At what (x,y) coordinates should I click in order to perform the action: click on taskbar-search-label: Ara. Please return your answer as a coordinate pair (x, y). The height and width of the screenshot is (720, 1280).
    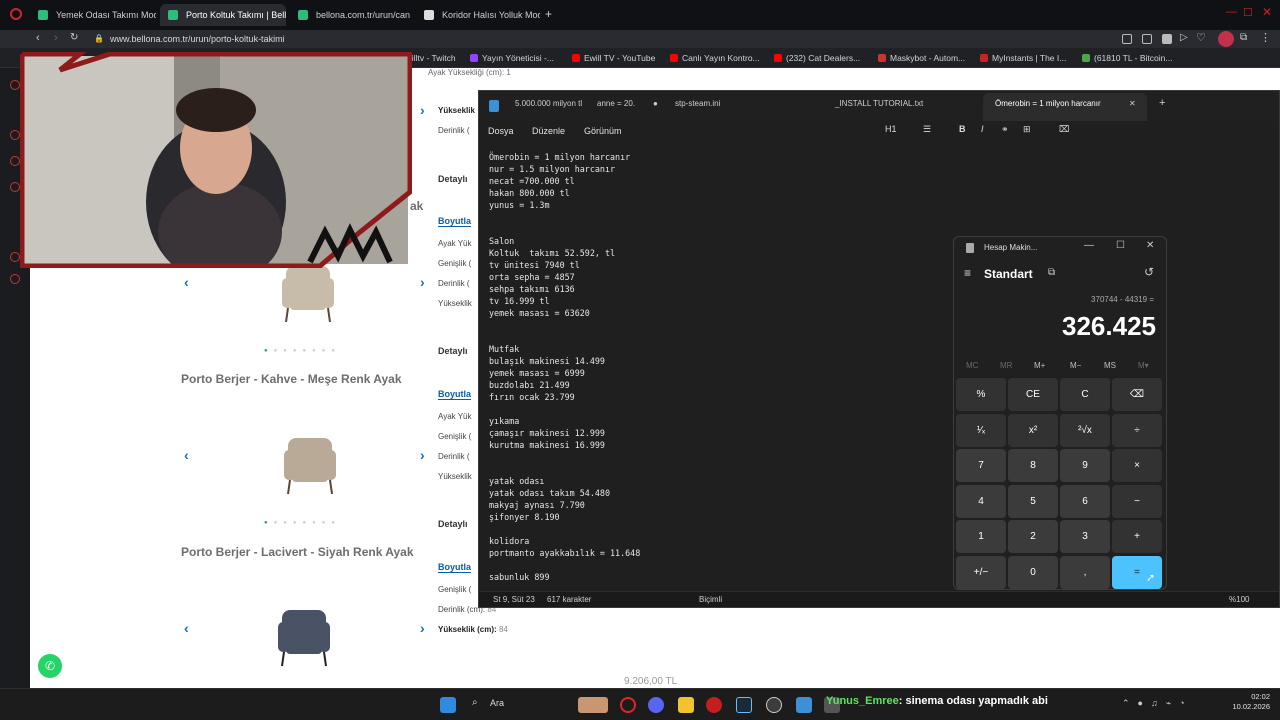
    Looking at the image, I should click on (497, 703).